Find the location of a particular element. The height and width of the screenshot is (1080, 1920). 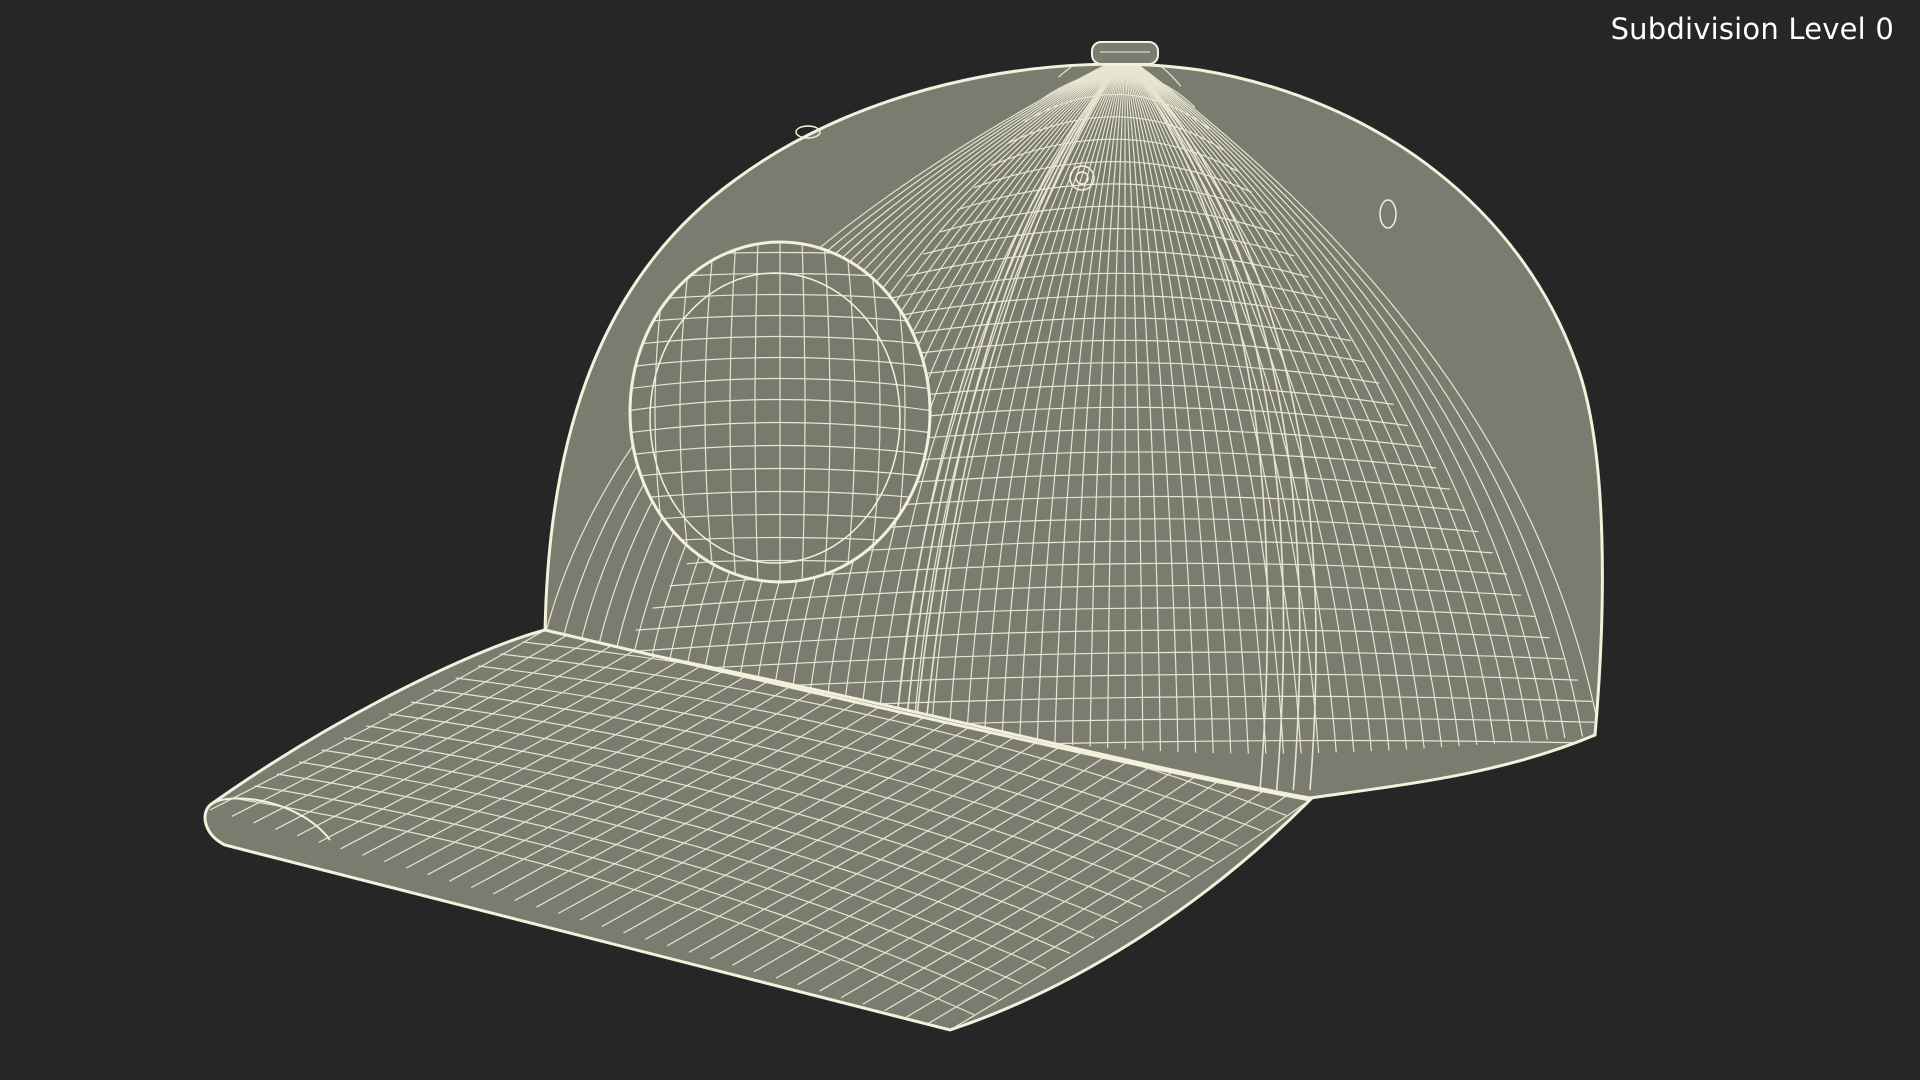

subdivision-level-label: Subdivision Level 0 is located at coordinates (1752, 29).